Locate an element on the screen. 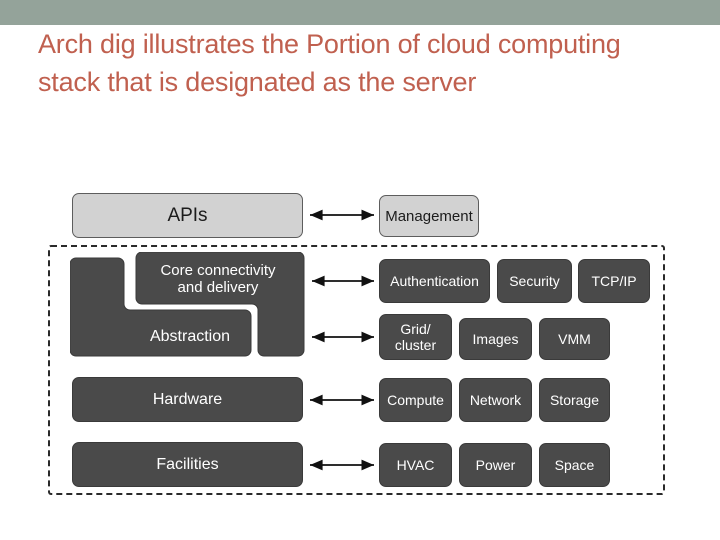 This screenshot has height=540, width=720. diagram-box-label: Facilities is located at coordinates (187, 464).